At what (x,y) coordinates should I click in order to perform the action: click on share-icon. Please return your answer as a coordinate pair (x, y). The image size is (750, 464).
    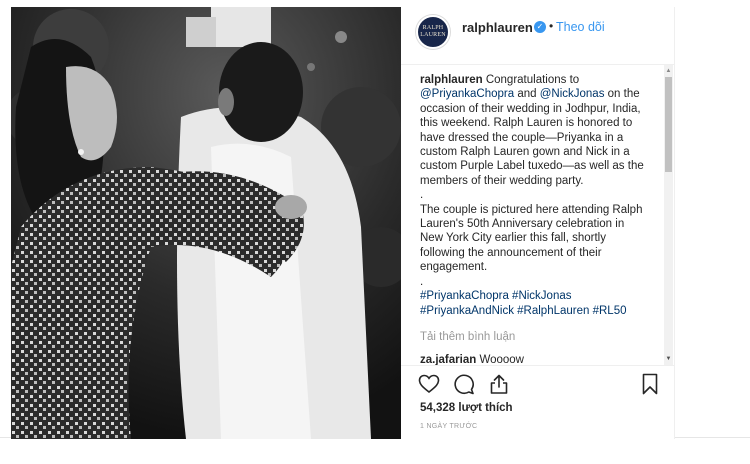
    Looking at the image, I should click on (499, 384).